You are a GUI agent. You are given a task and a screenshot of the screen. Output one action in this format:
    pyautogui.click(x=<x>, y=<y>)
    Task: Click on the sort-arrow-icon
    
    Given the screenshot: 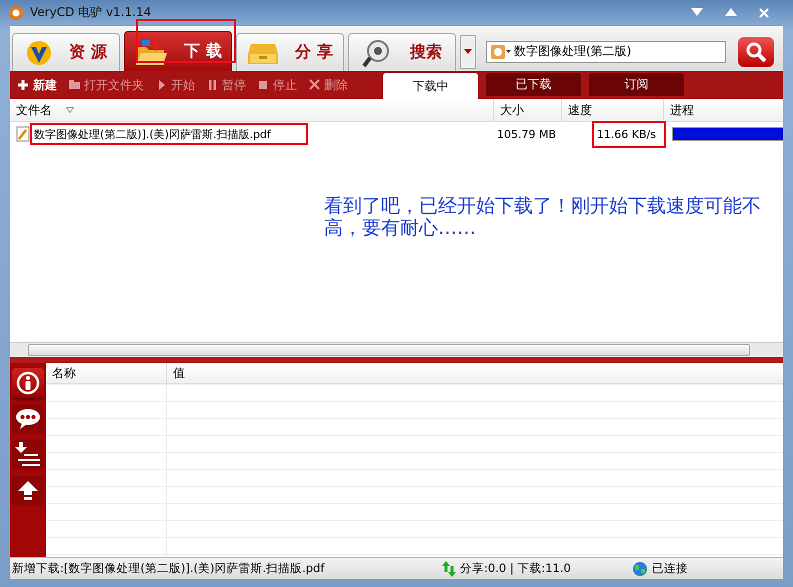 What is the action you would take?
    pyautogui.click(x=70, y=110)
    